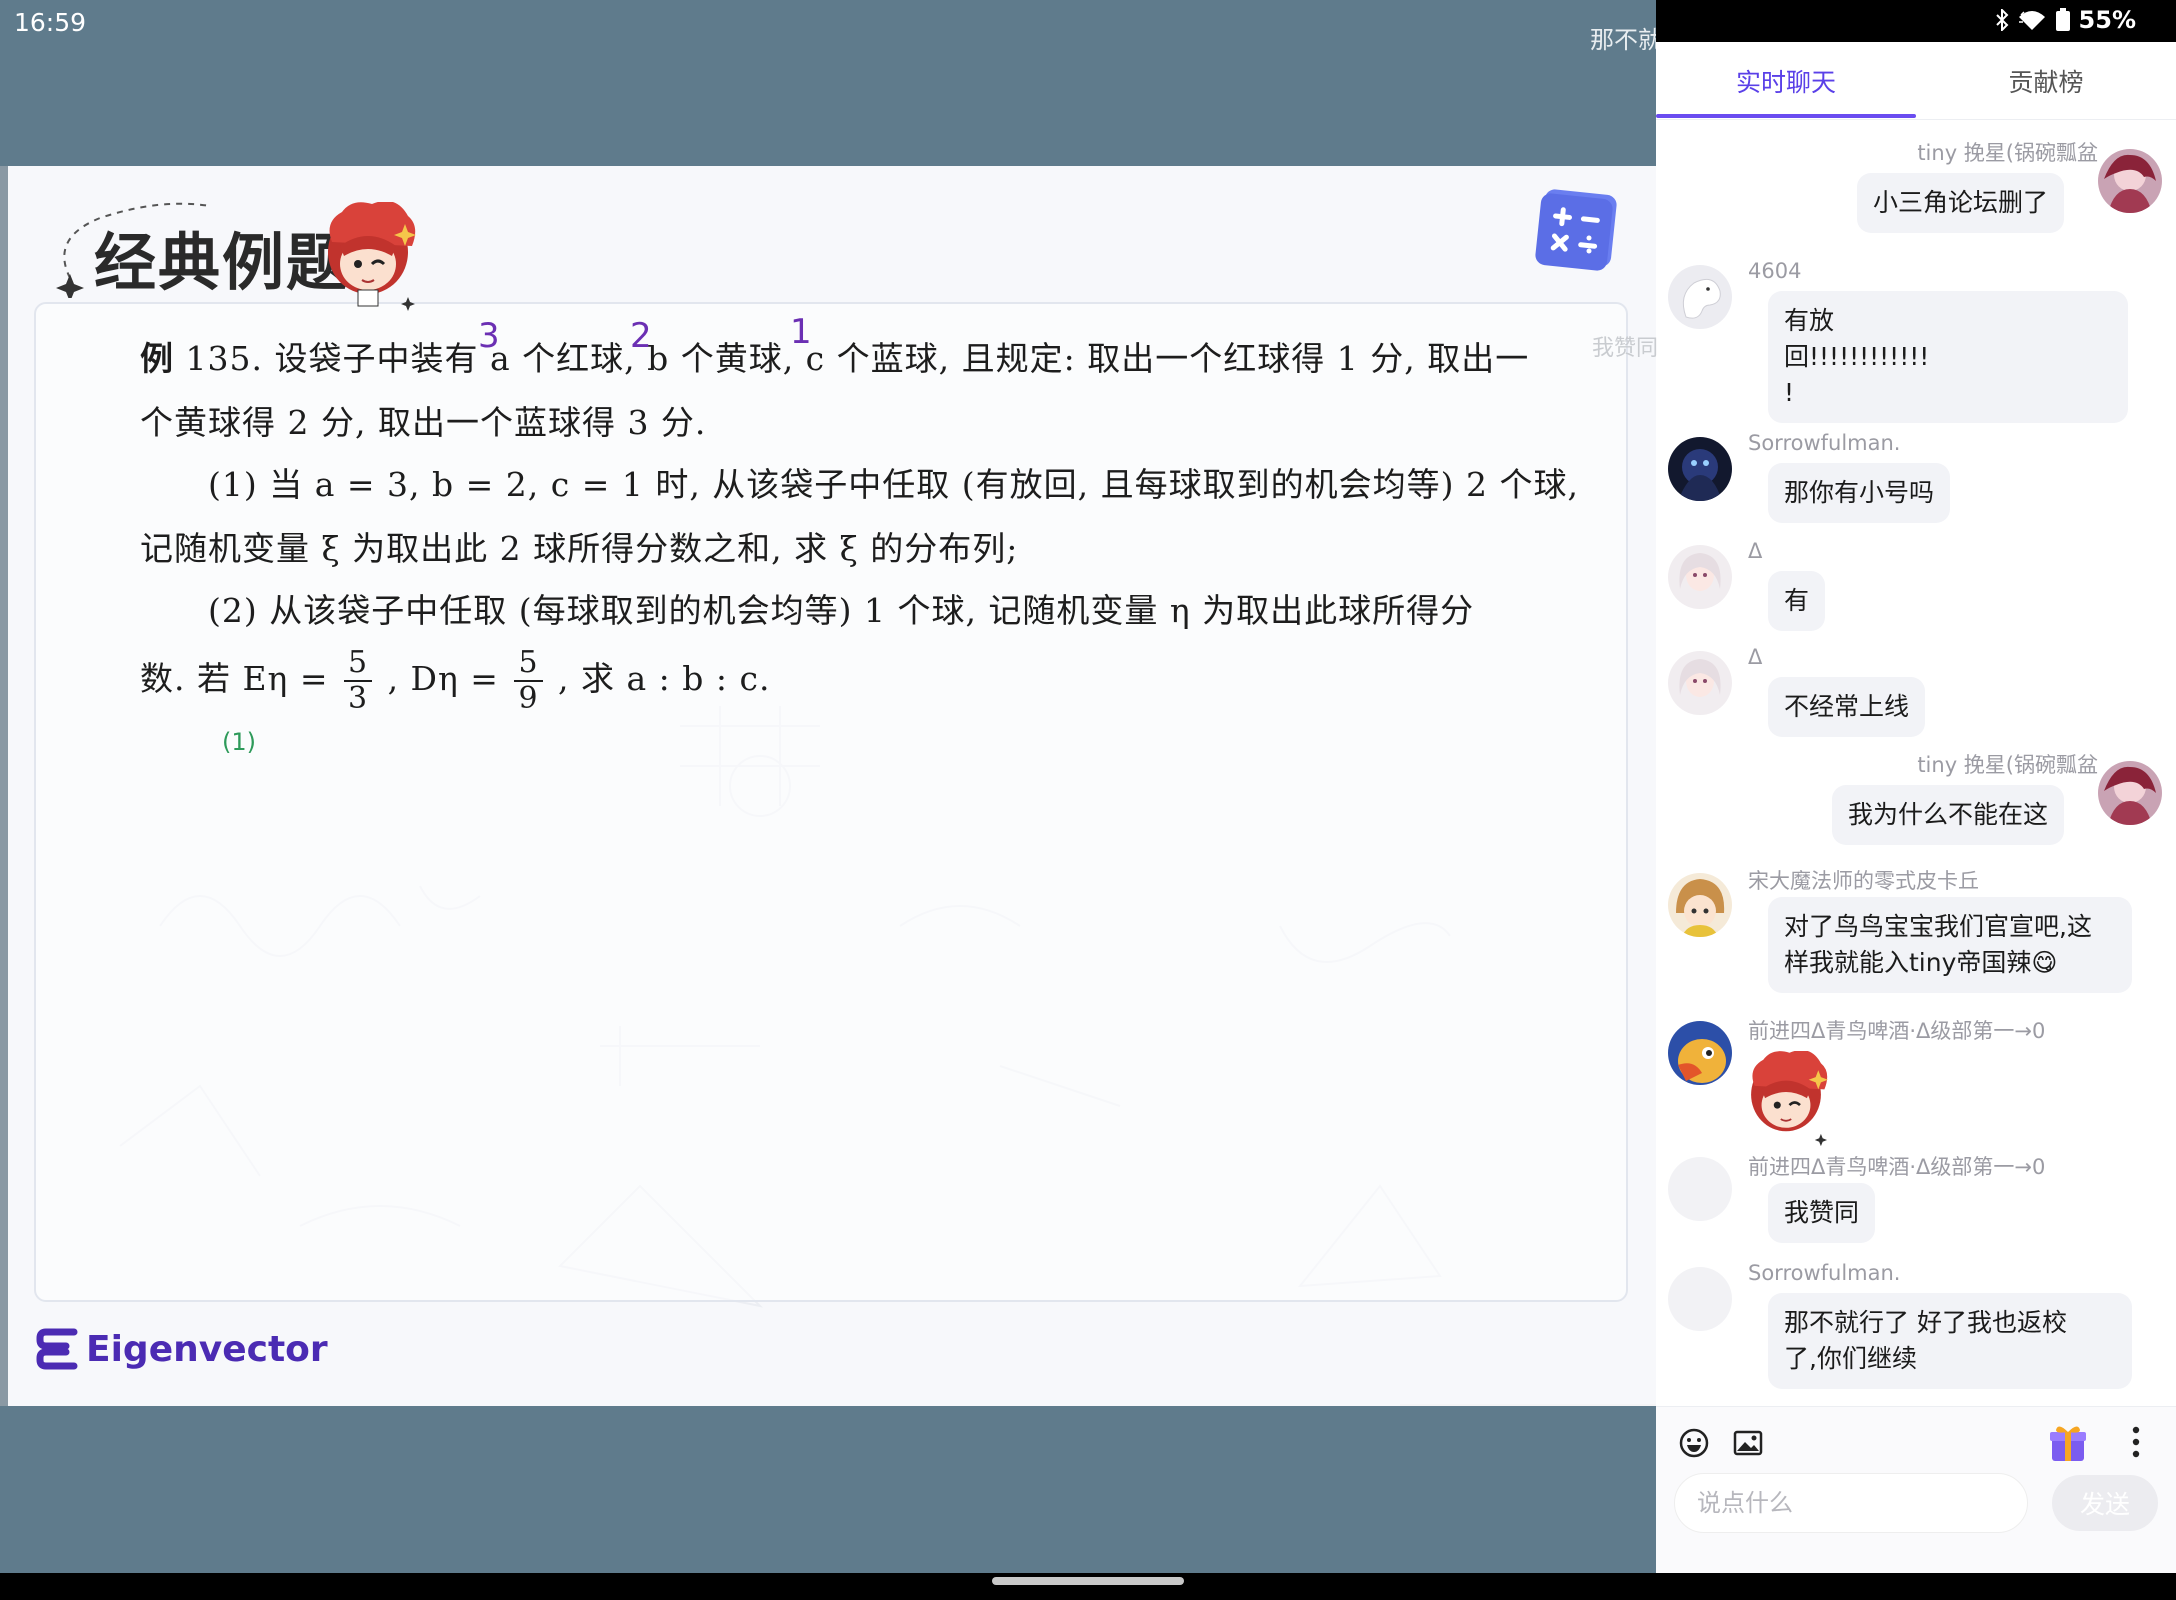 The image size is (2176, 1600). I want to click on chat-message: tiny 挽星(锅碗瓢盆 小三角论坛删了, so click(1916, 177).